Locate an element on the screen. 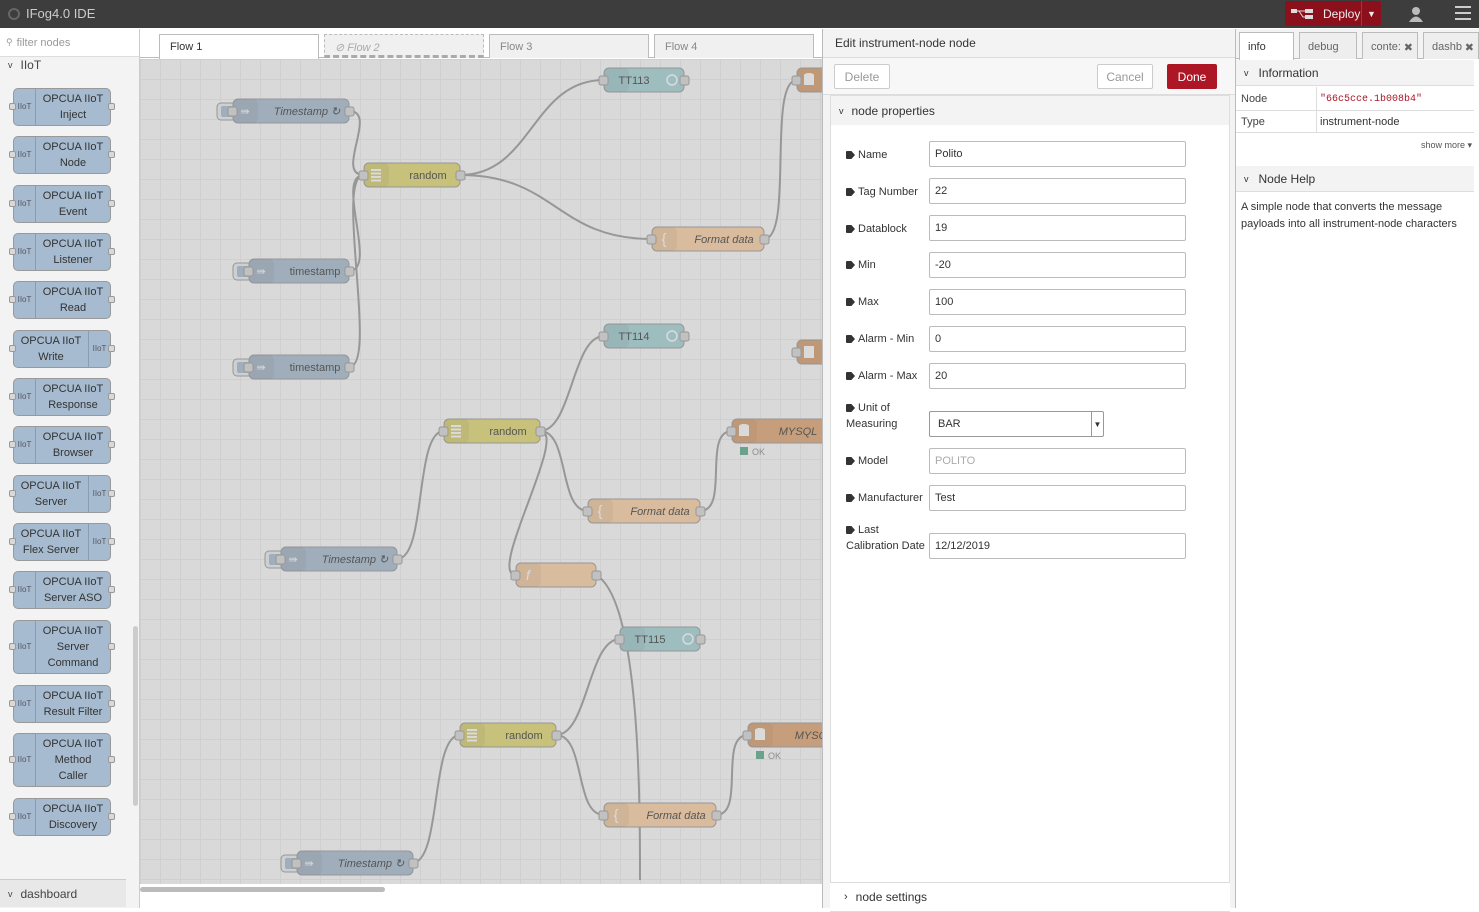 This screenshot has height=912, width=1479. label-text: Last is located at coordinates (868, 530).